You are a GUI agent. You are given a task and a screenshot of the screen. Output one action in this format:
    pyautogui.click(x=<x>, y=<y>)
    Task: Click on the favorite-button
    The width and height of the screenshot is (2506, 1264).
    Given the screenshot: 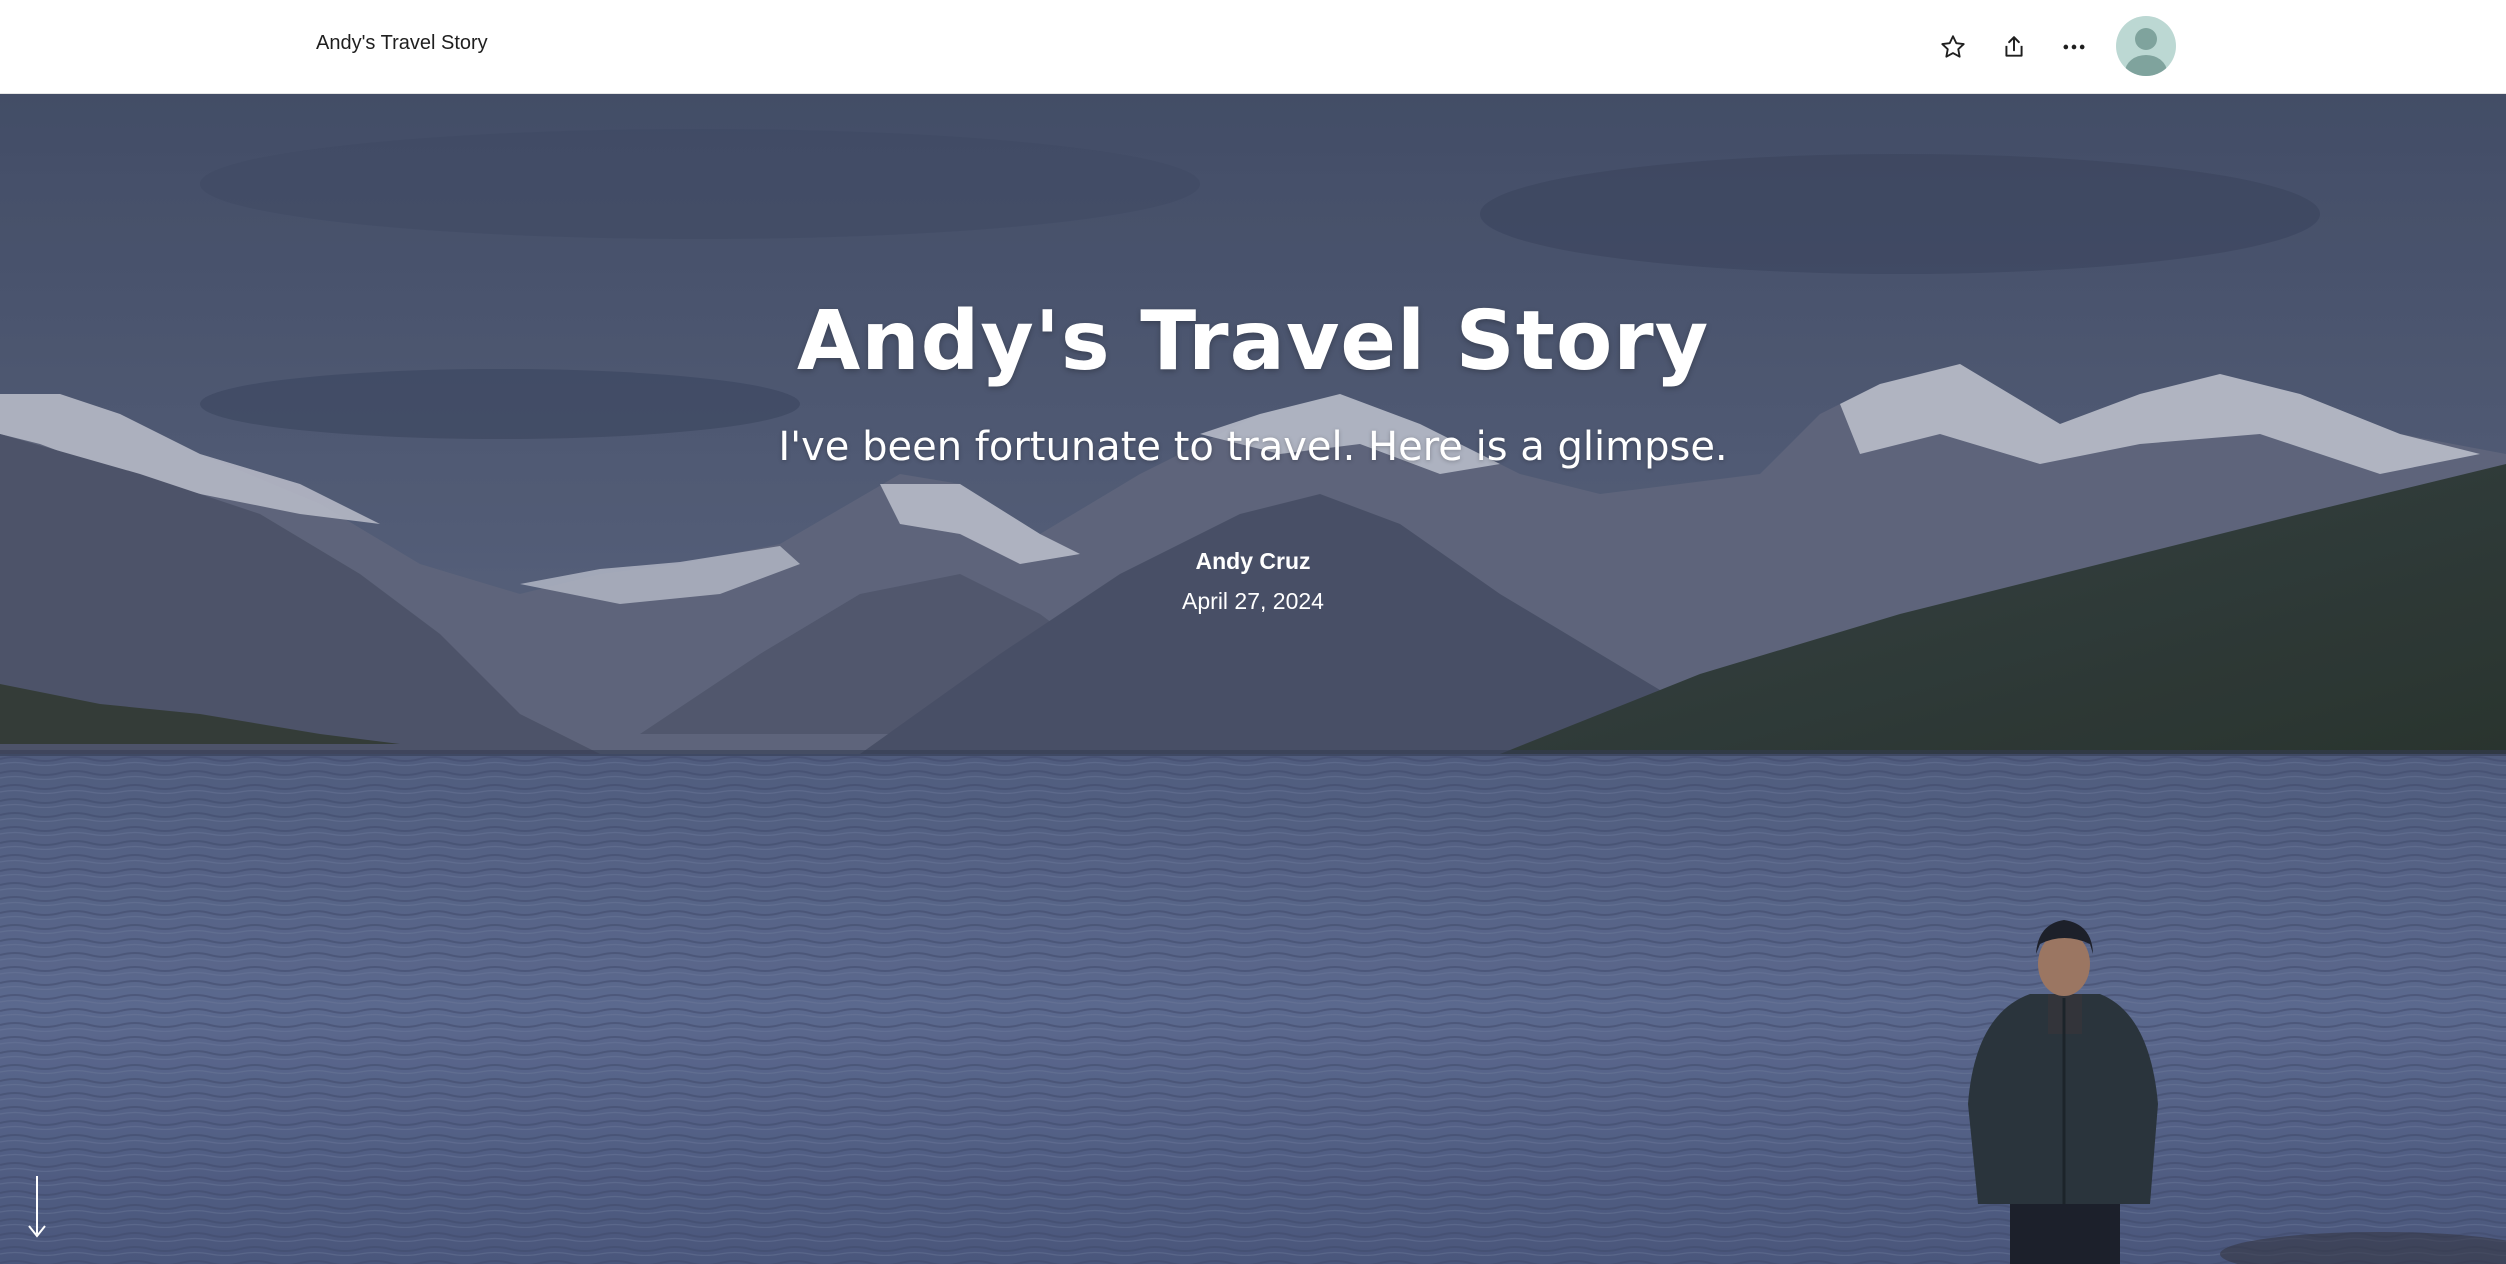 What is the action you would take?
    pyautogui.click(x=1953, y=47)
    